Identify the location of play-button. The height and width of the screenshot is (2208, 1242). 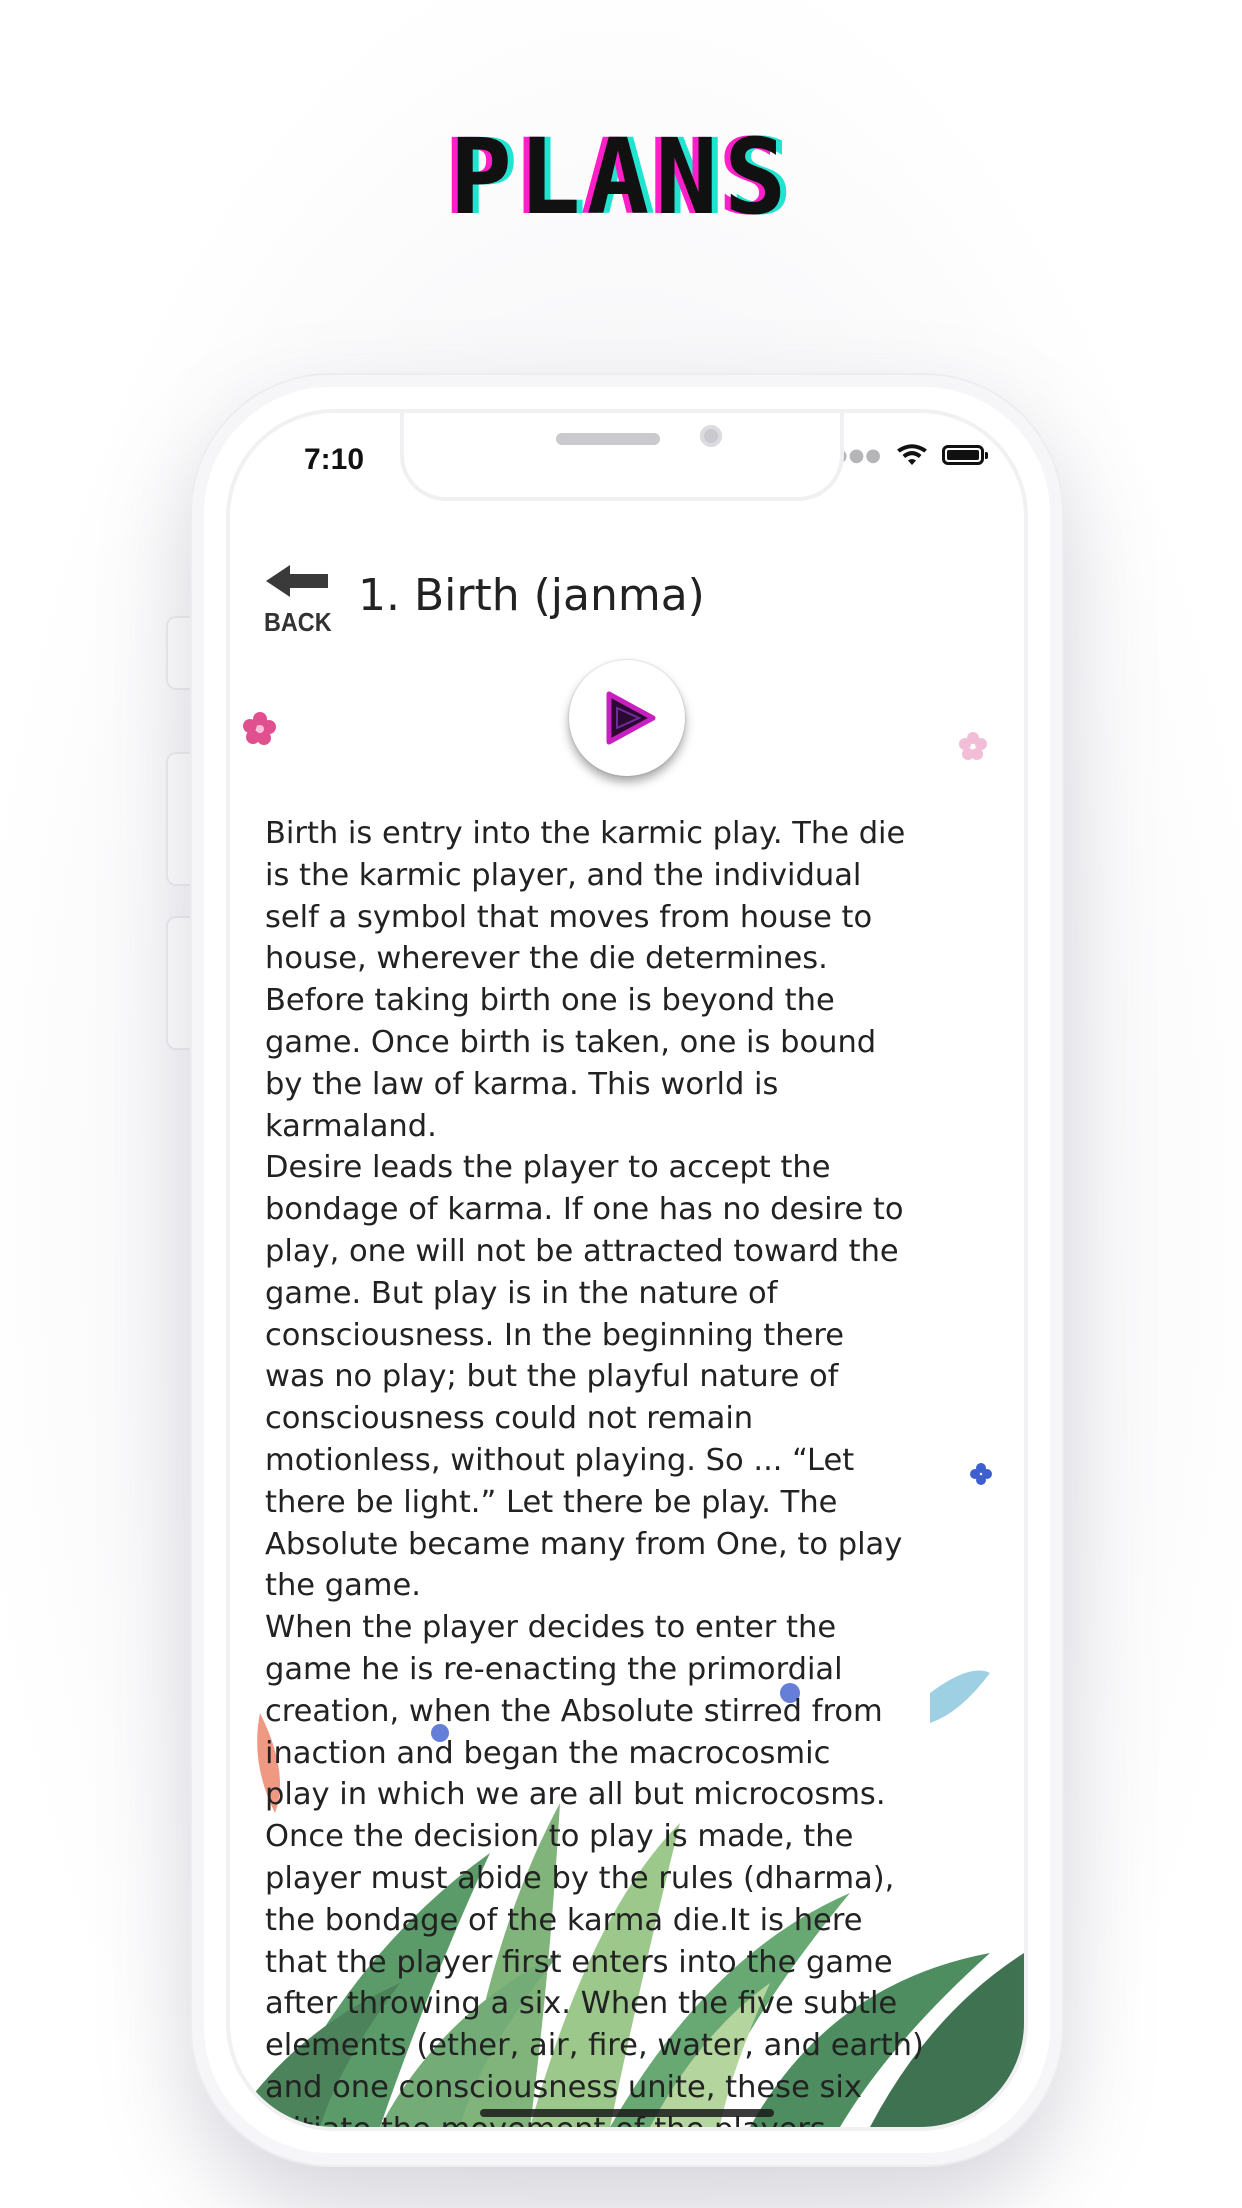
(627, 718).